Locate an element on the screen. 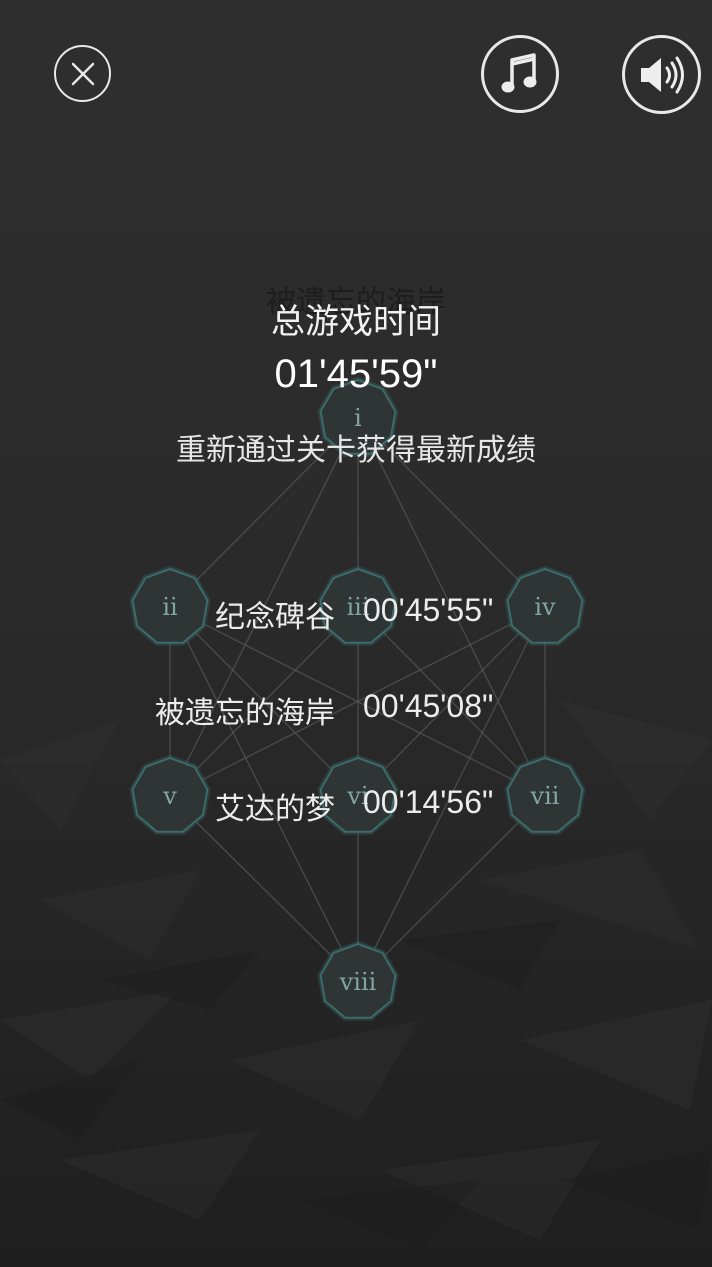 This screenshot has height=1267, width=712. record-time: 00'14'56" is located at coordinates (428, 802).